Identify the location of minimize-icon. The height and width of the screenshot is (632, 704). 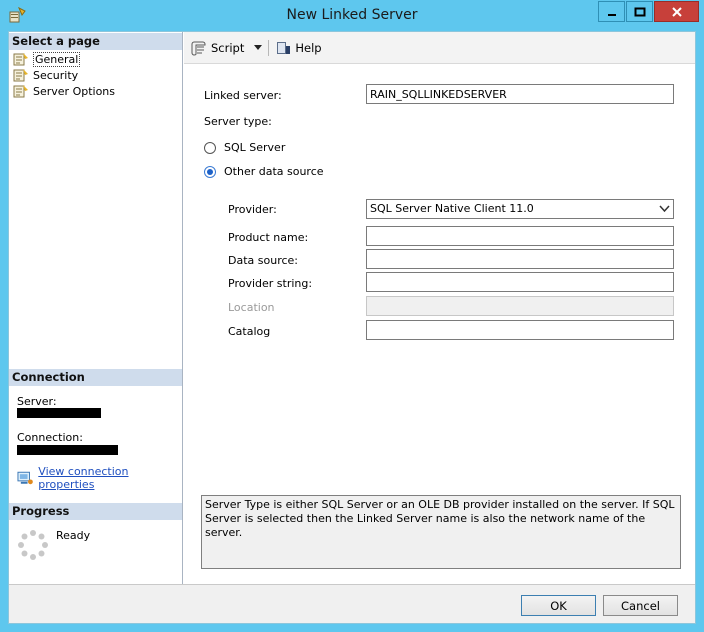
(611, 14).